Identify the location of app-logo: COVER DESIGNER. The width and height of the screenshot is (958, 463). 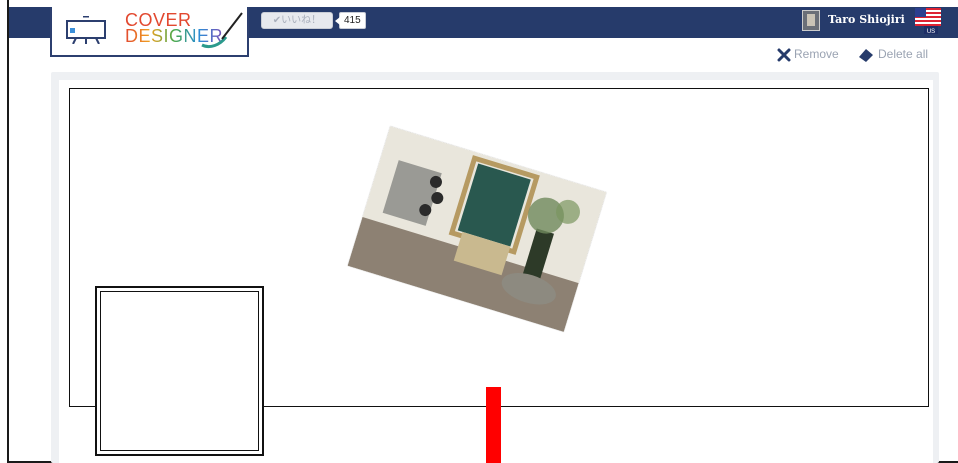
(149, 32).